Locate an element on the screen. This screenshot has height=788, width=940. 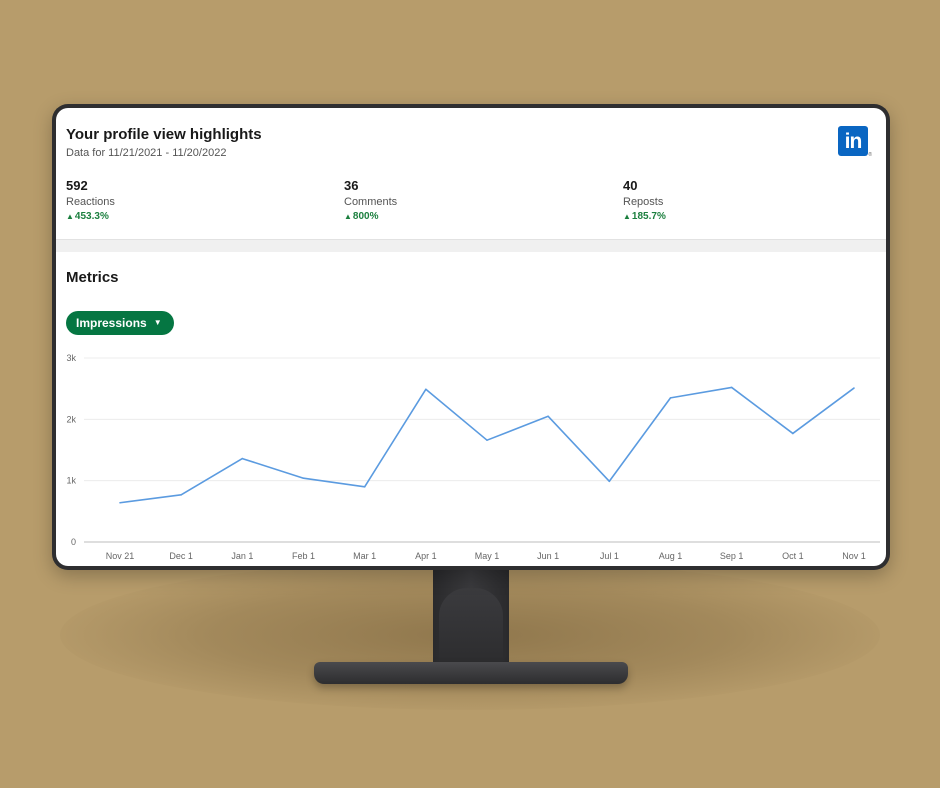
y-tick-label: 0 is located at coordinates (73, 542).